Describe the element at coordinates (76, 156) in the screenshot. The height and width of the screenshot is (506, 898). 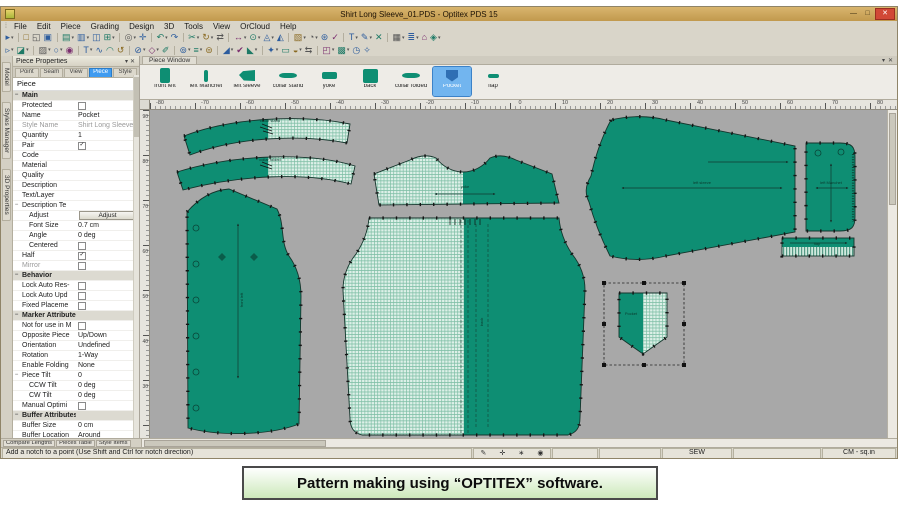
I see `property-row-code: Code` at that location.